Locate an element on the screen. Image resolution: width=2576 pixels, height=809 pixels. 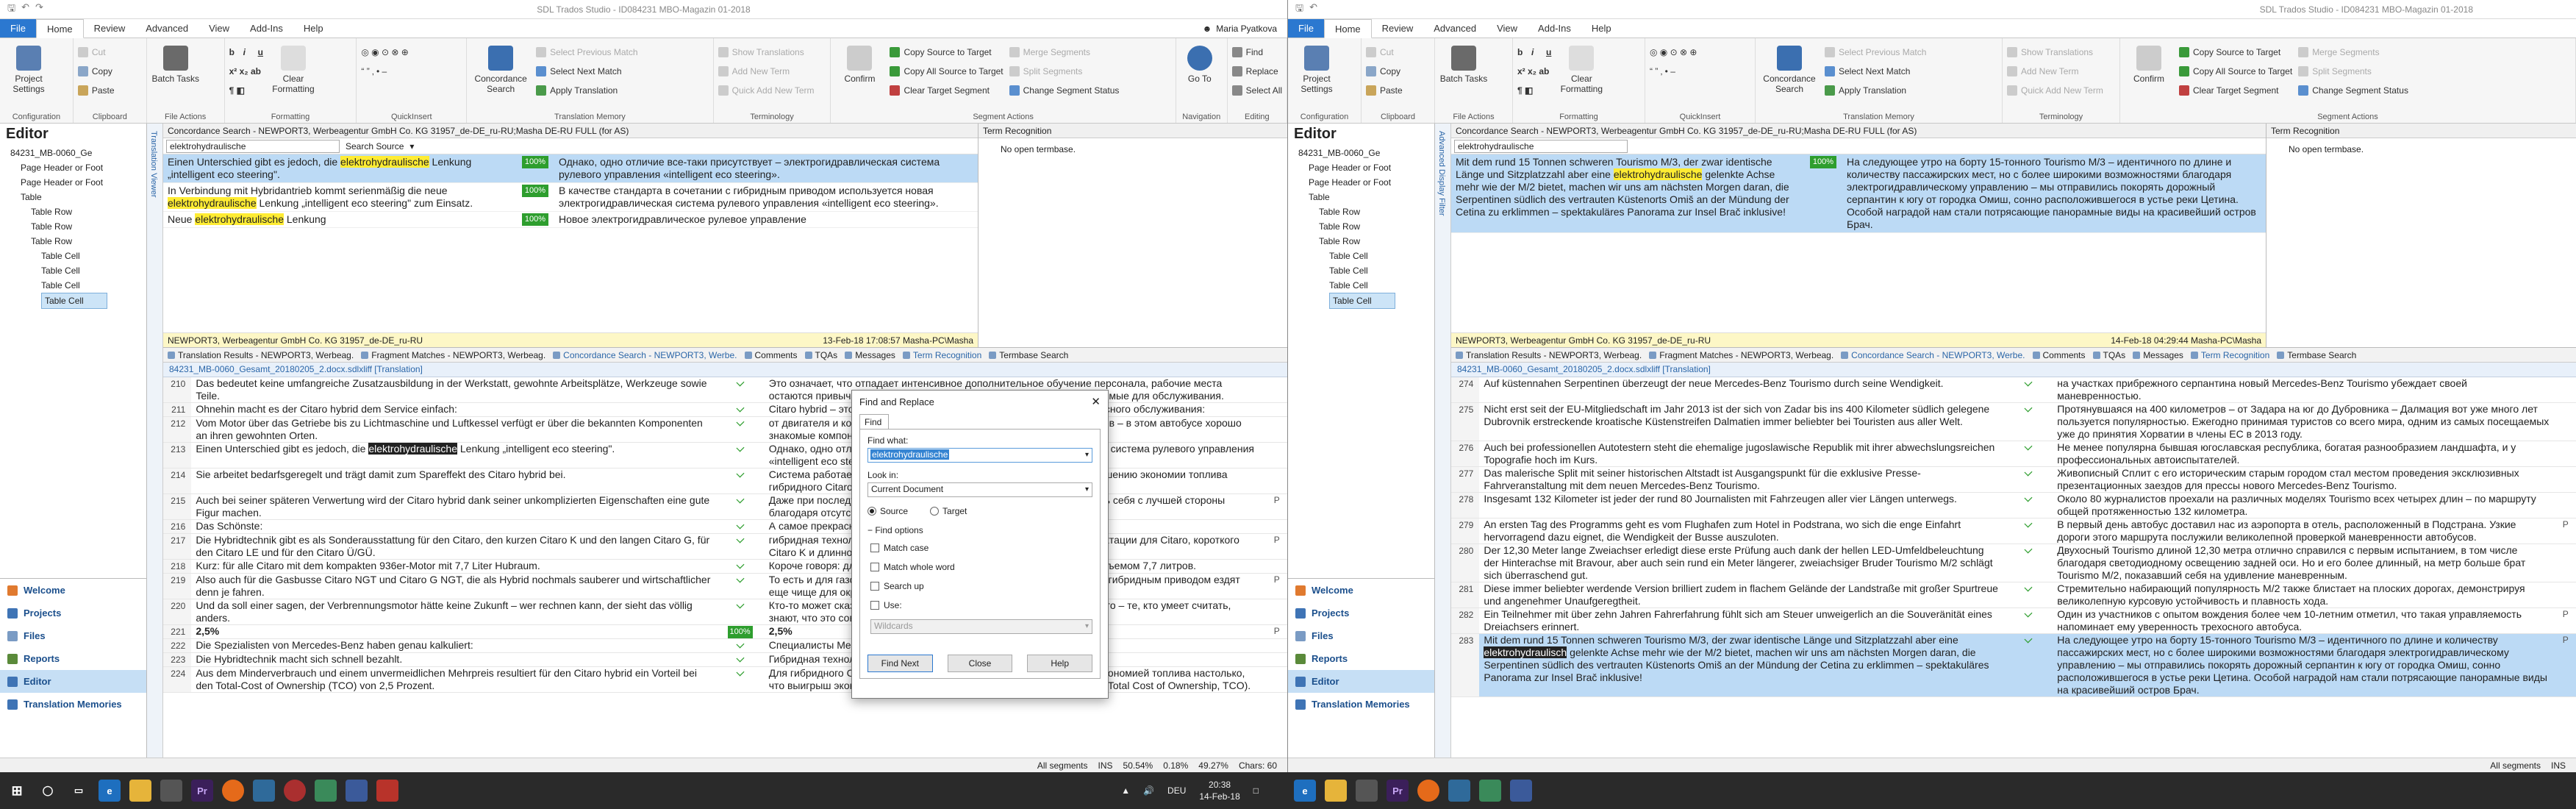
split-segments-button: Split Segments is located at coordinates (1064, 71).